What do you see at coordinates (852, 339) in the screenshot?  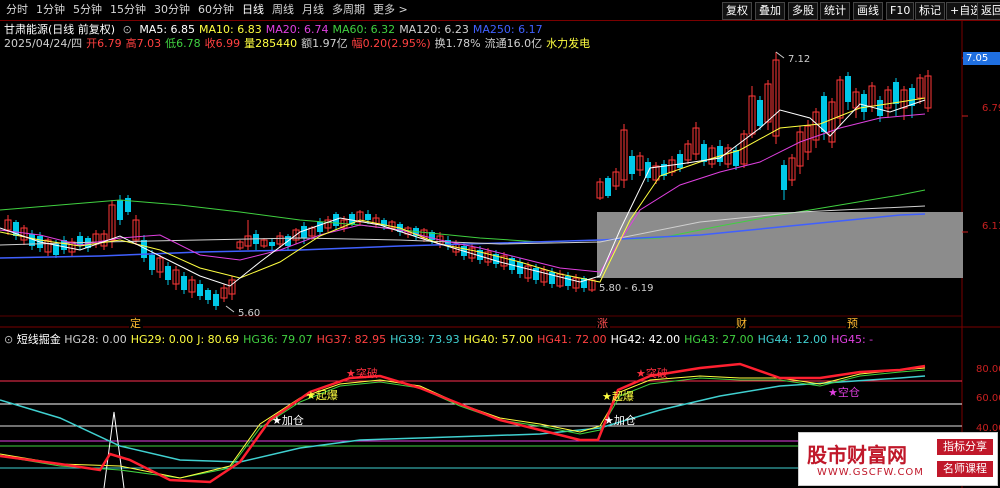 I see `value-item: HG45: -` at bounding box center [852, 339].